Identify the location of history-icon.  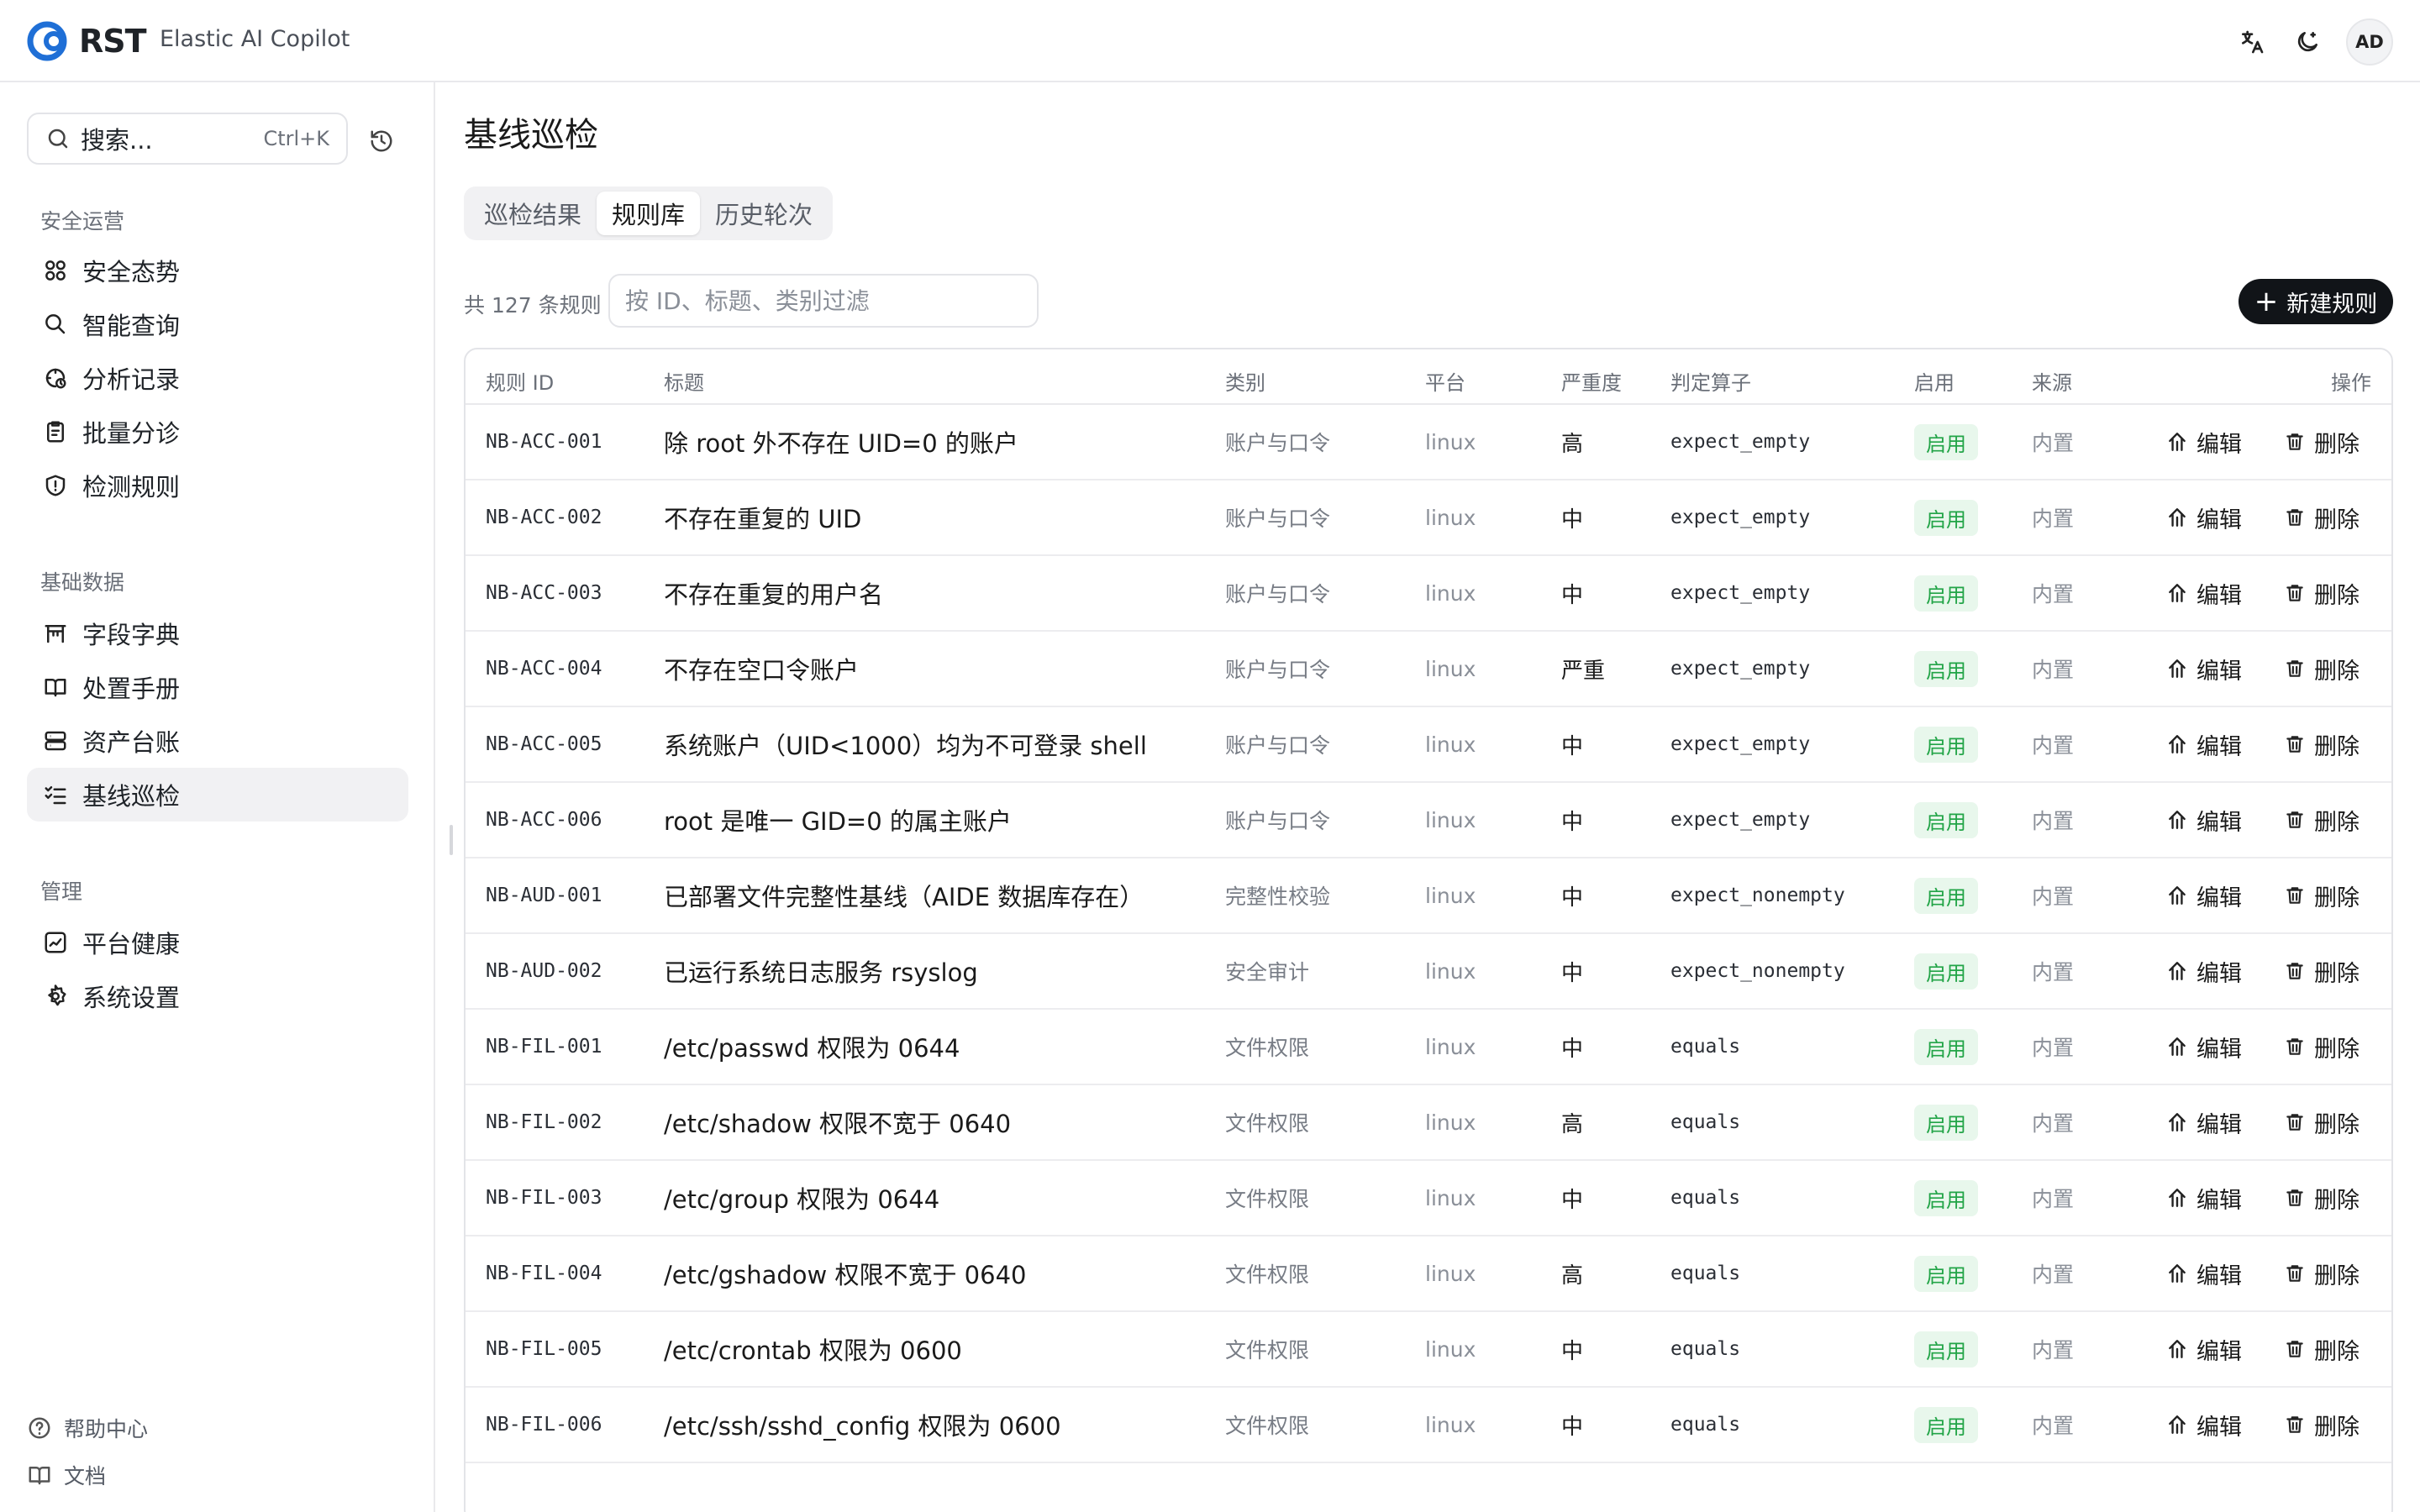
(382, 141).